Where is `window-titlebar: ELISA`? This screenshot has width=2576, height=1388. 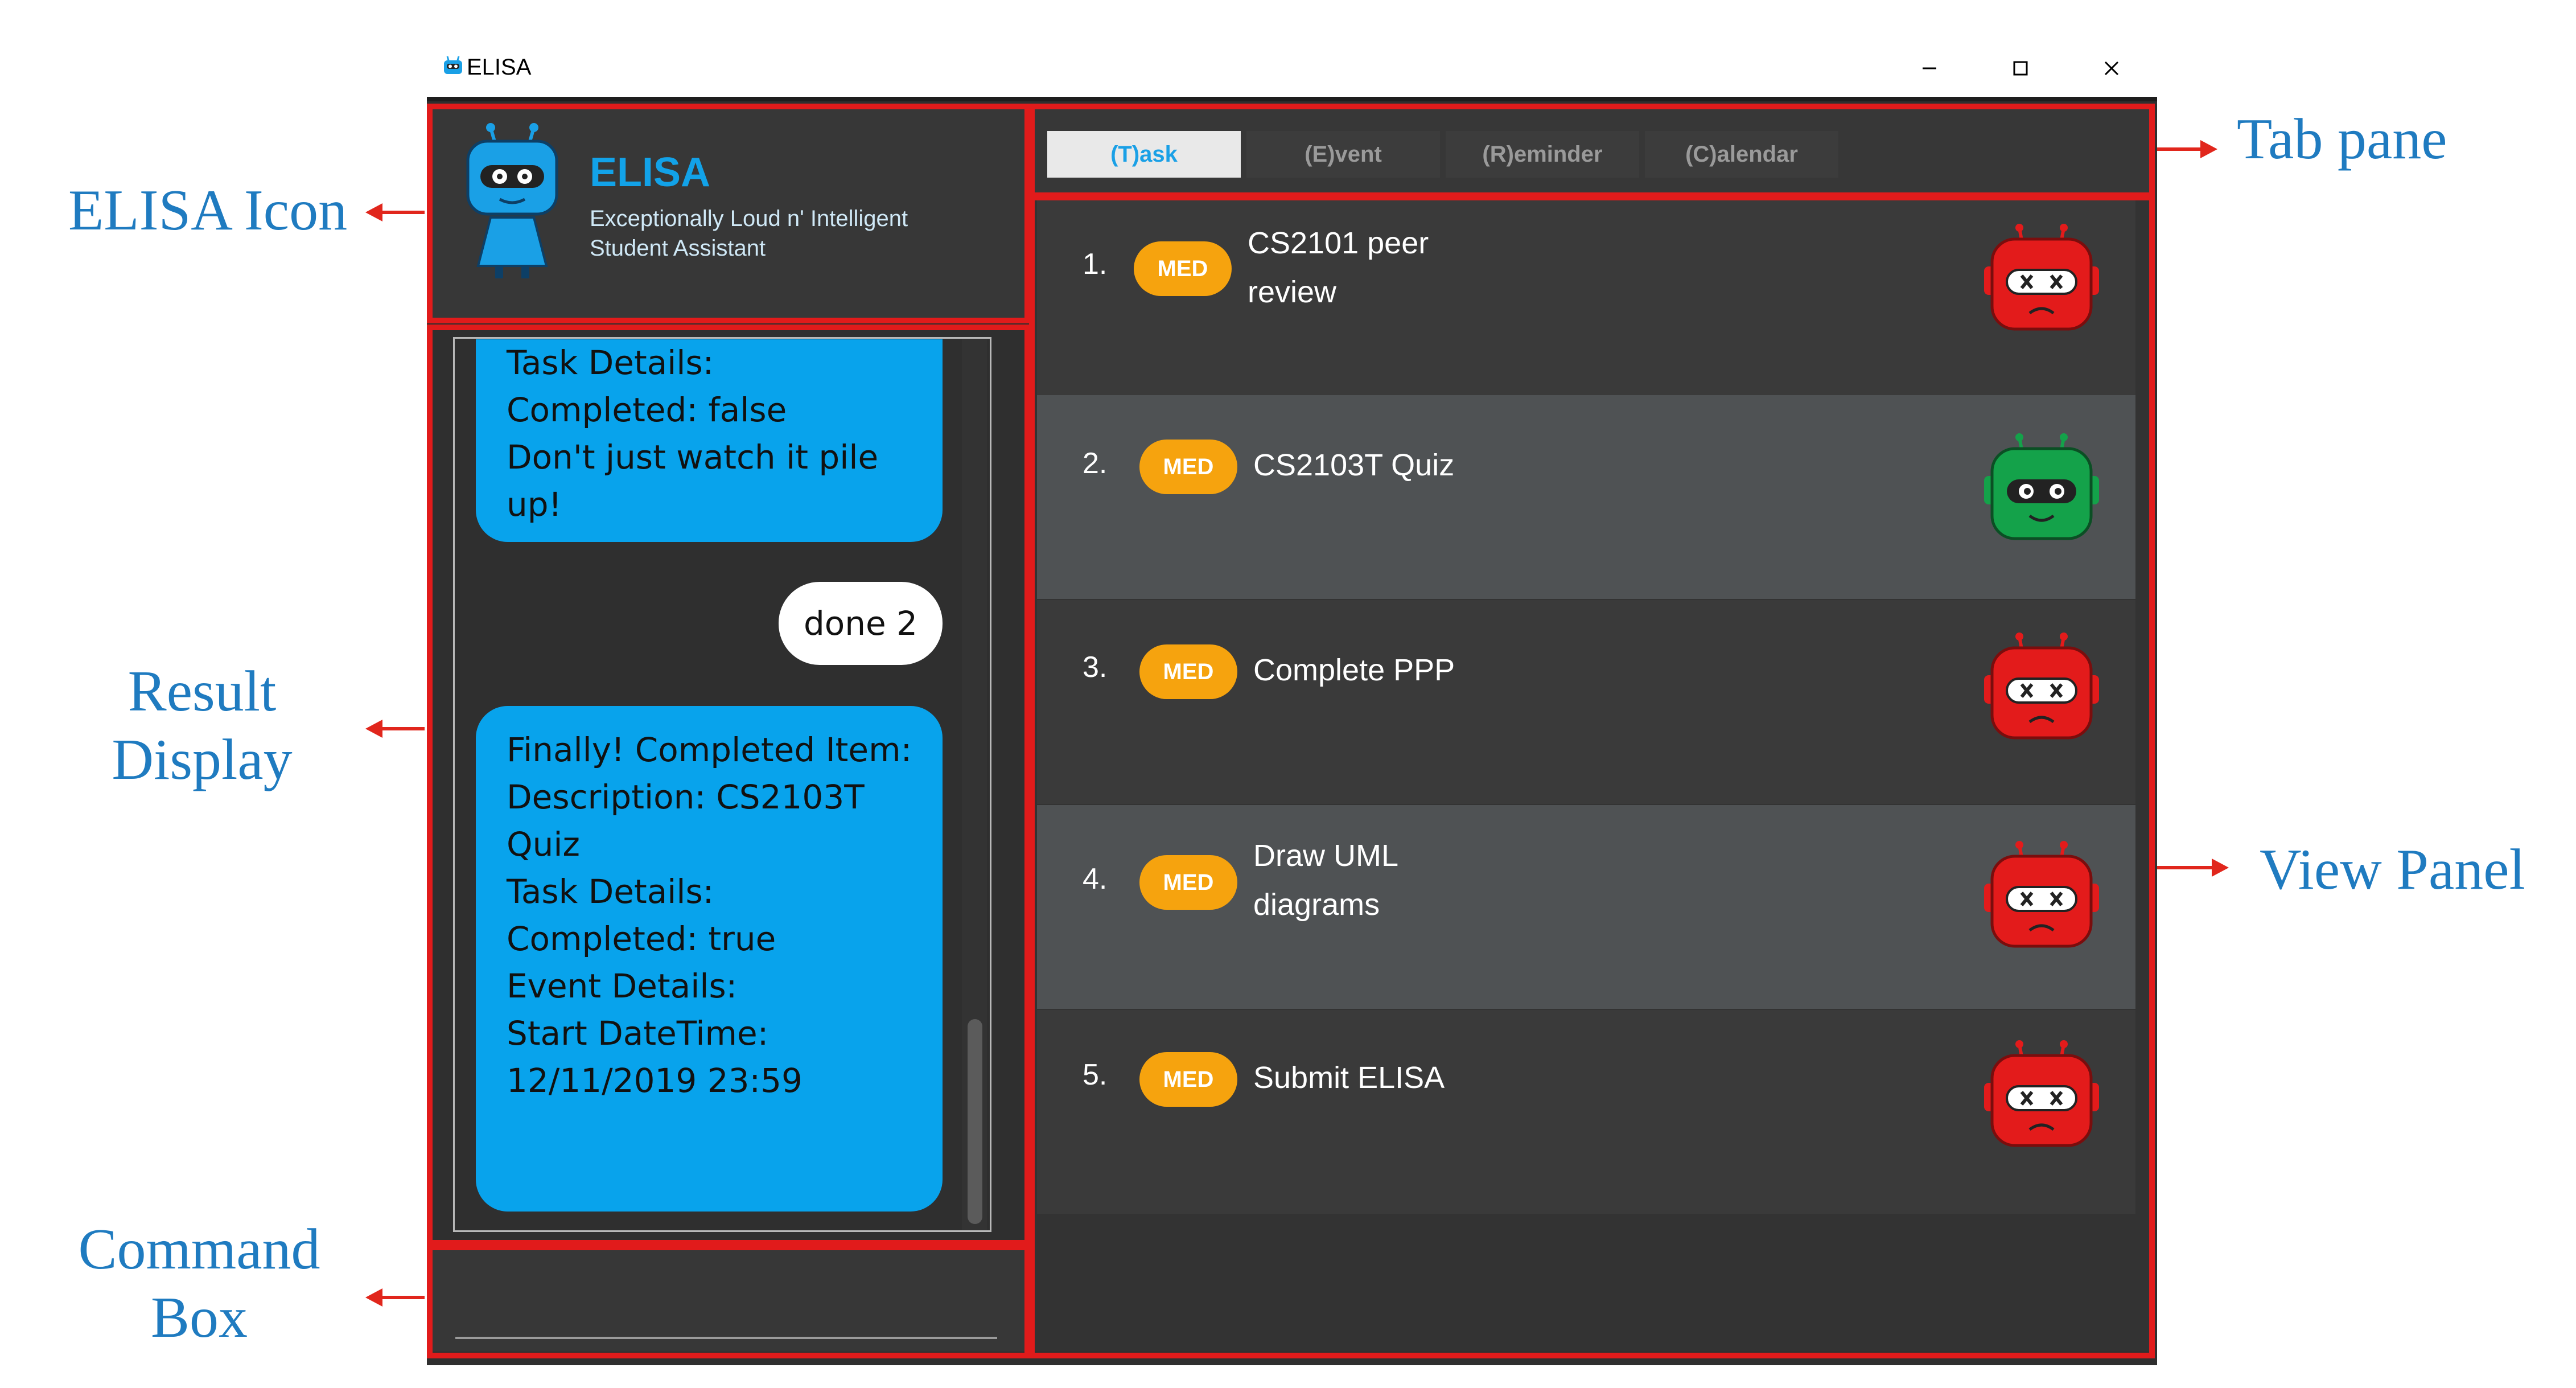 window-titlebar: ELISA is located at coordinates (1292, 68).